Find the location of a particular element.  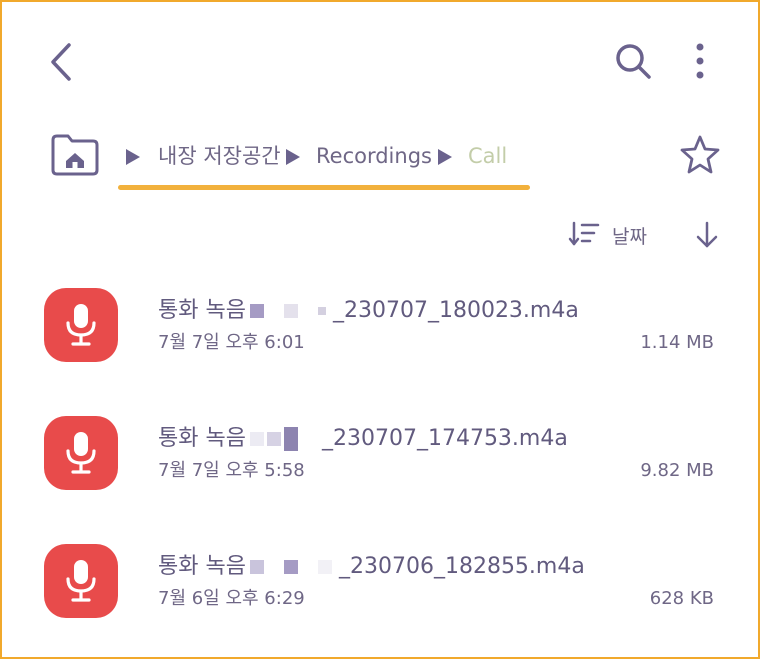

file-size: 628 KB is located at coordinates (681, 598).